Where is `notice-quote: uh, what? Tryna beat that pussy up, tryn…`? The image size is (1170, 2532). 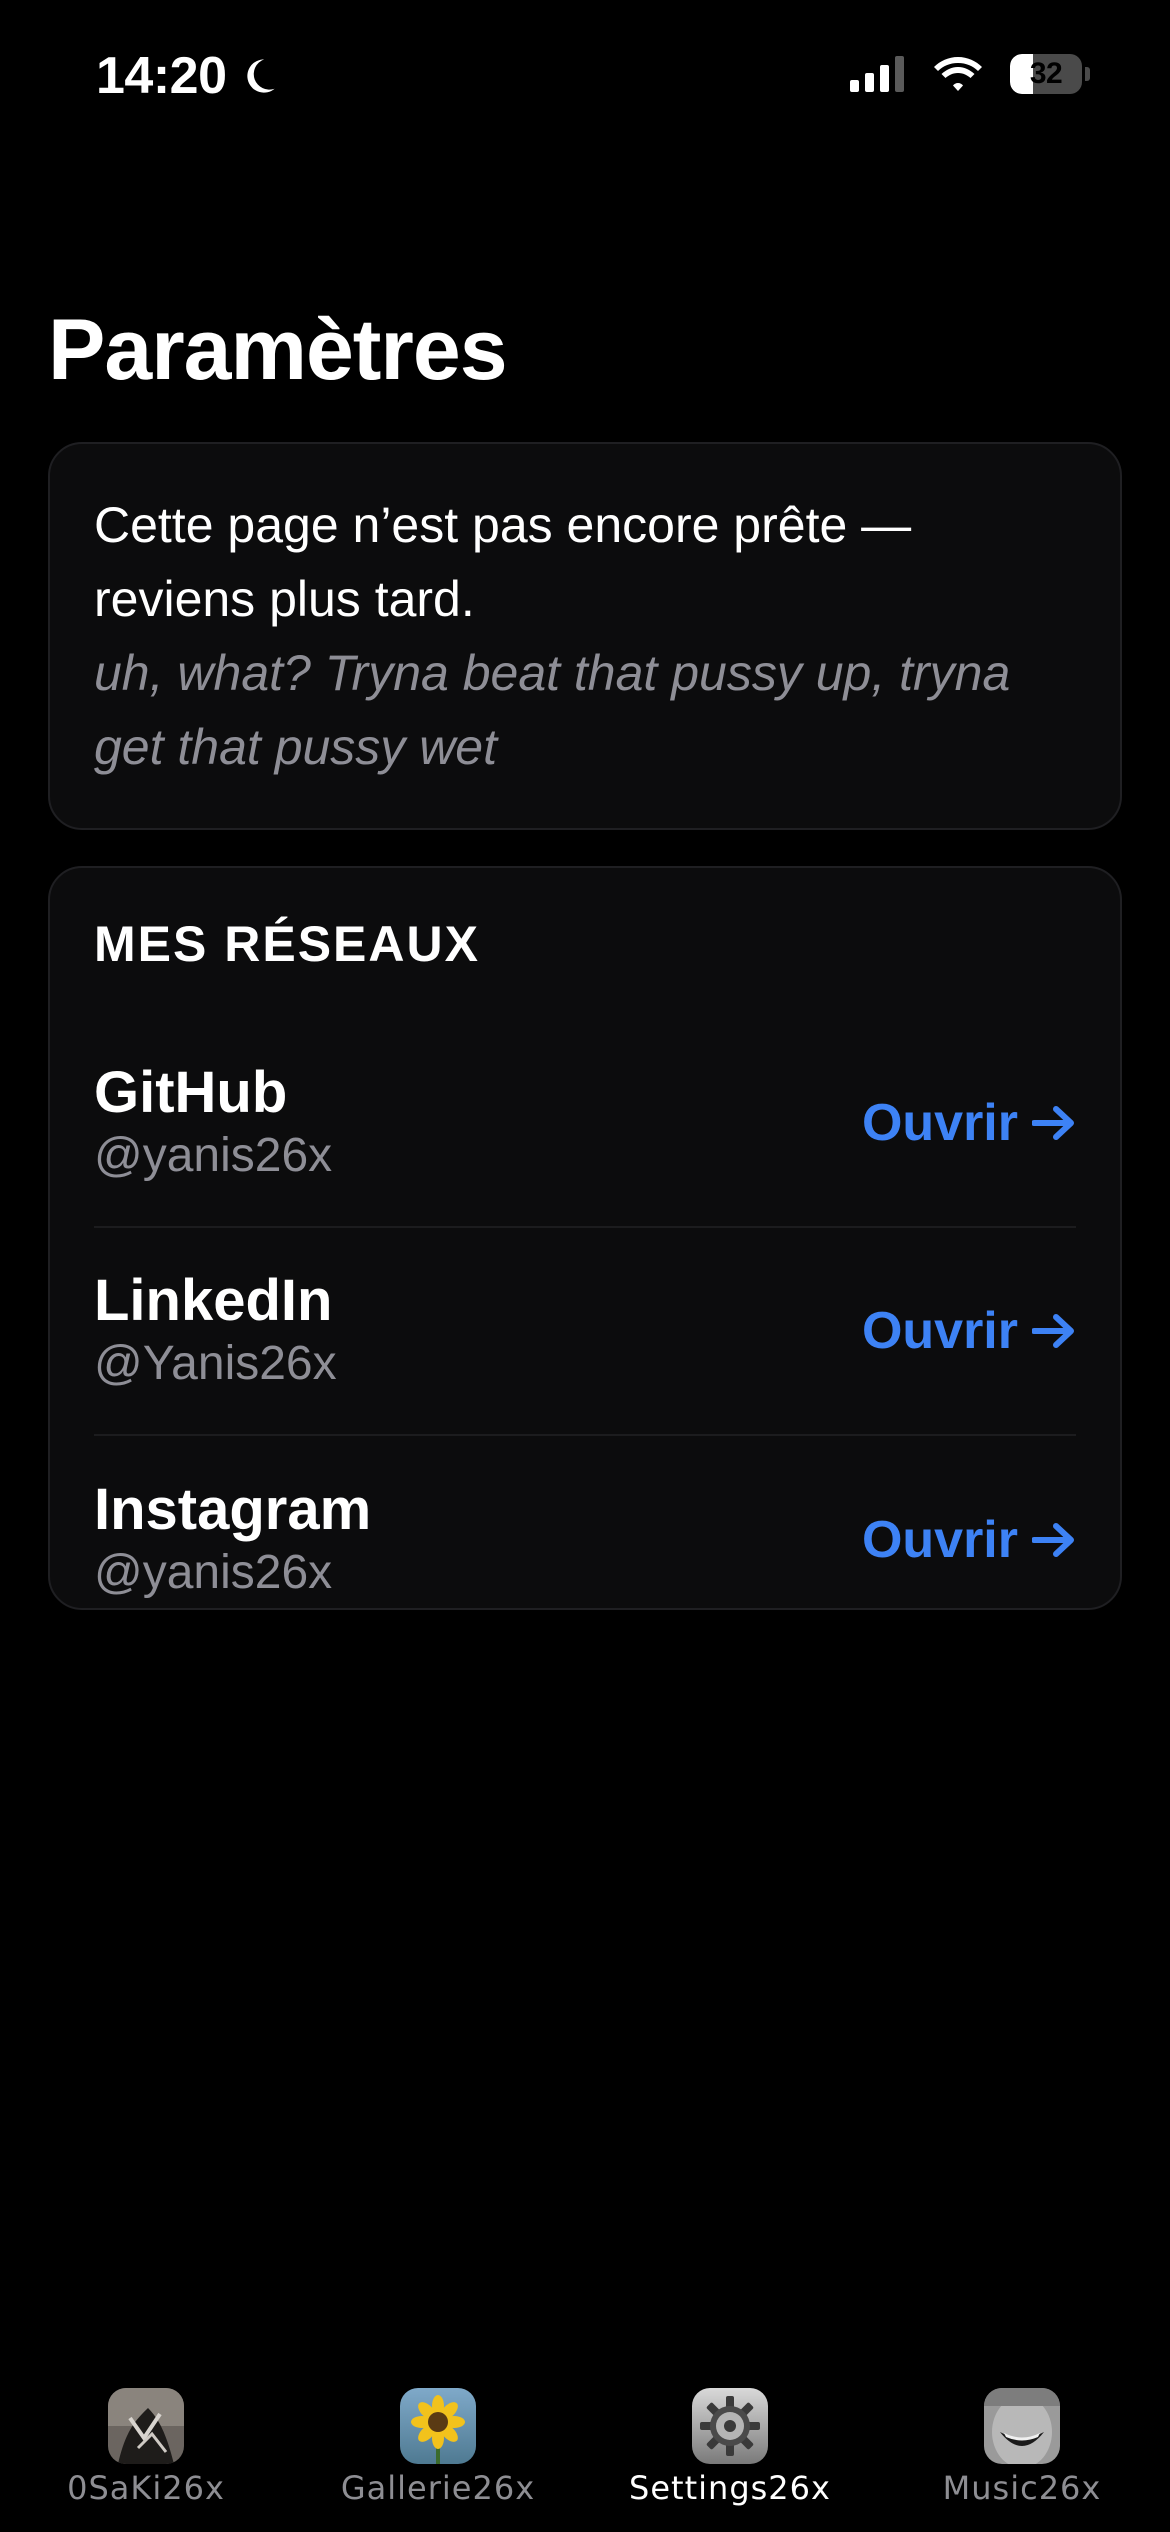 notice-quote: uh, what? Tryna beat that pussy up, tryn… is located at coordinates (552, 710).